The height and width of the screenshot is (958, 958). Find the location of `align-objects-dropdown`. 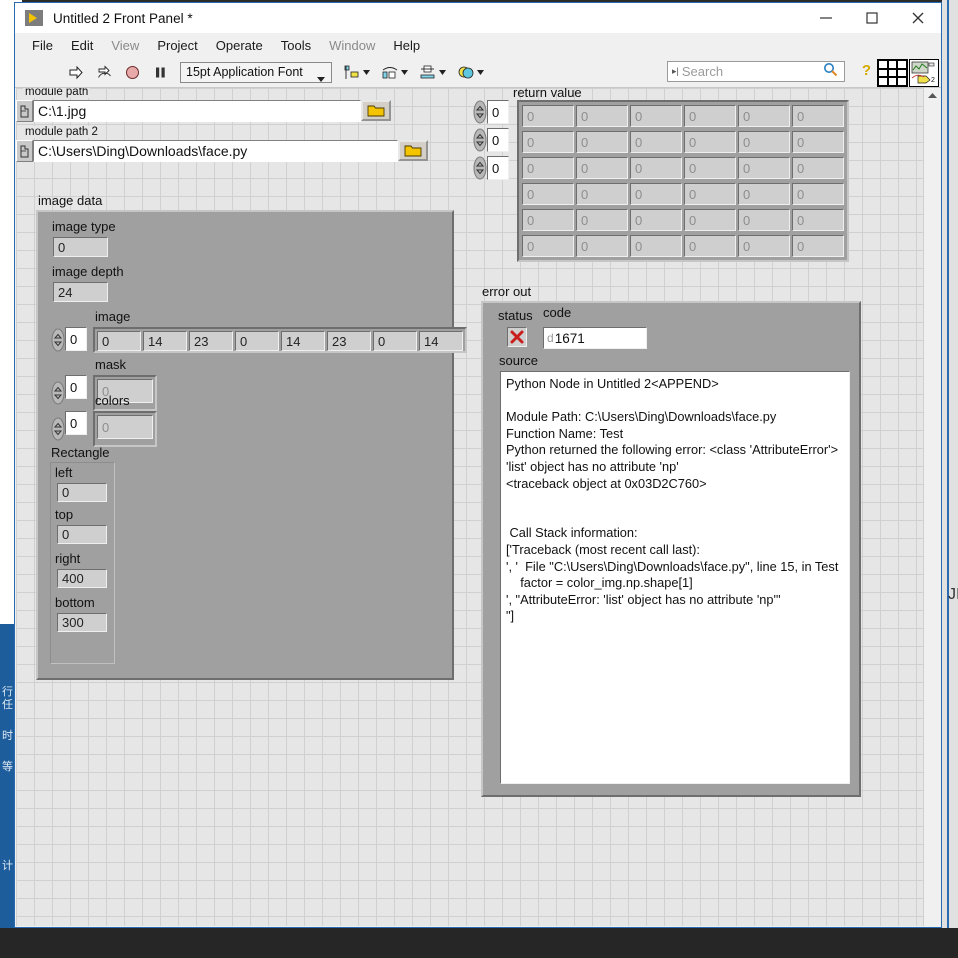

align-objects-dropdown is located at coordinates (356, 72).